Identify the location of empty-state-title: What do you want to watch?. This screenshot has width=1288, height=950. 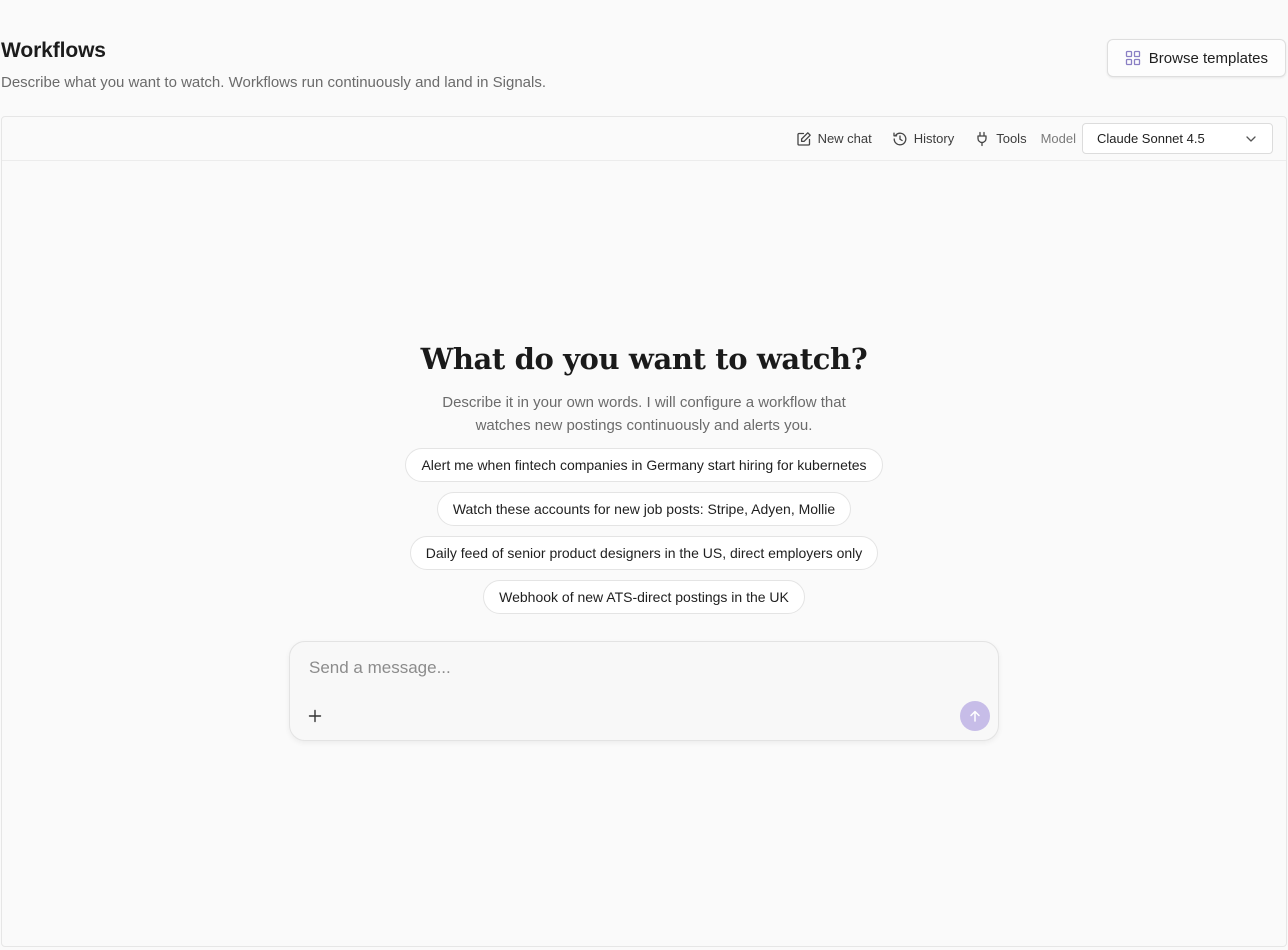
(644, 359).